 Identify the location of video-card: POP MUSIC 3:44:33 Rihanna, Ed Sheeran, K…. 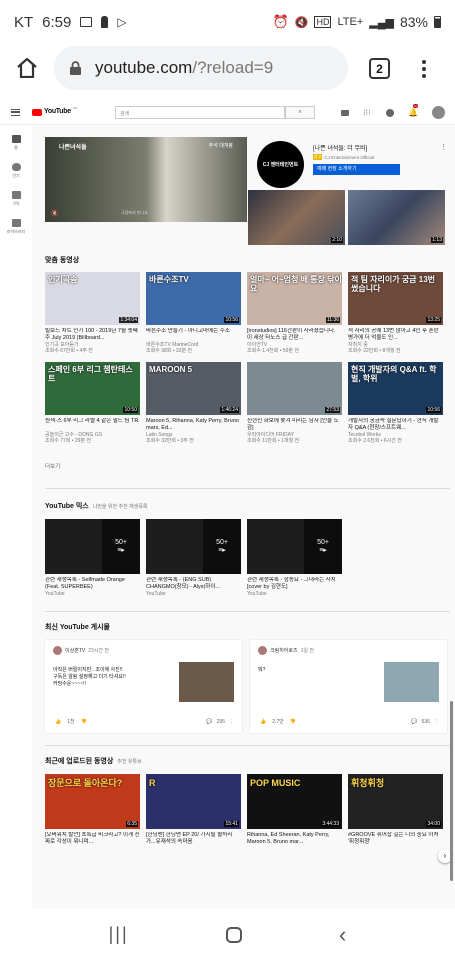
(294, 810).